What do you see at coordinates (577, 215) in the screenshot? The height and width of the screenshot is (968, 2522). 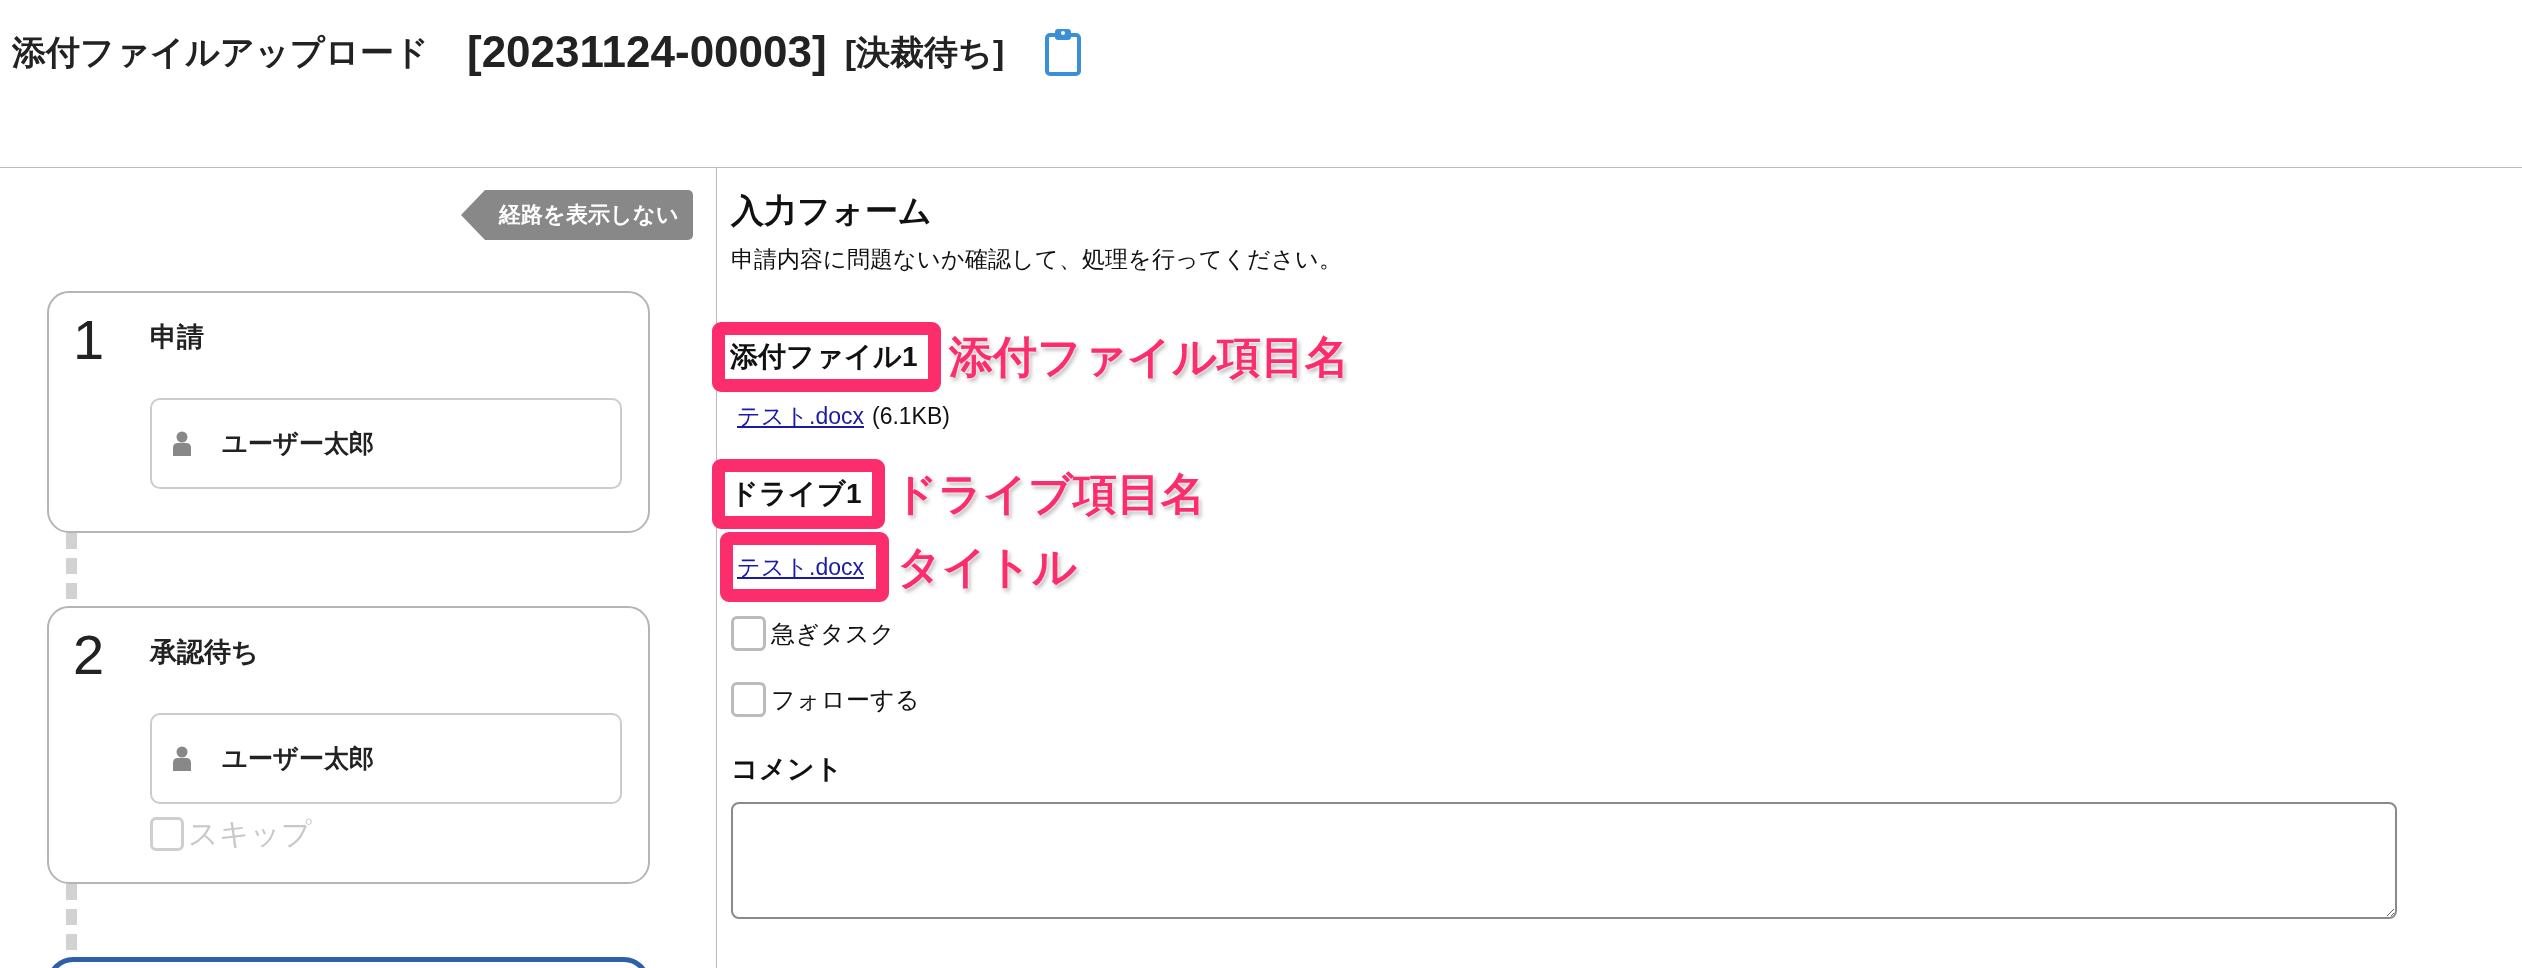 I see `hide-route-button: 経路を表示しない` at bounding box center [577, 215].